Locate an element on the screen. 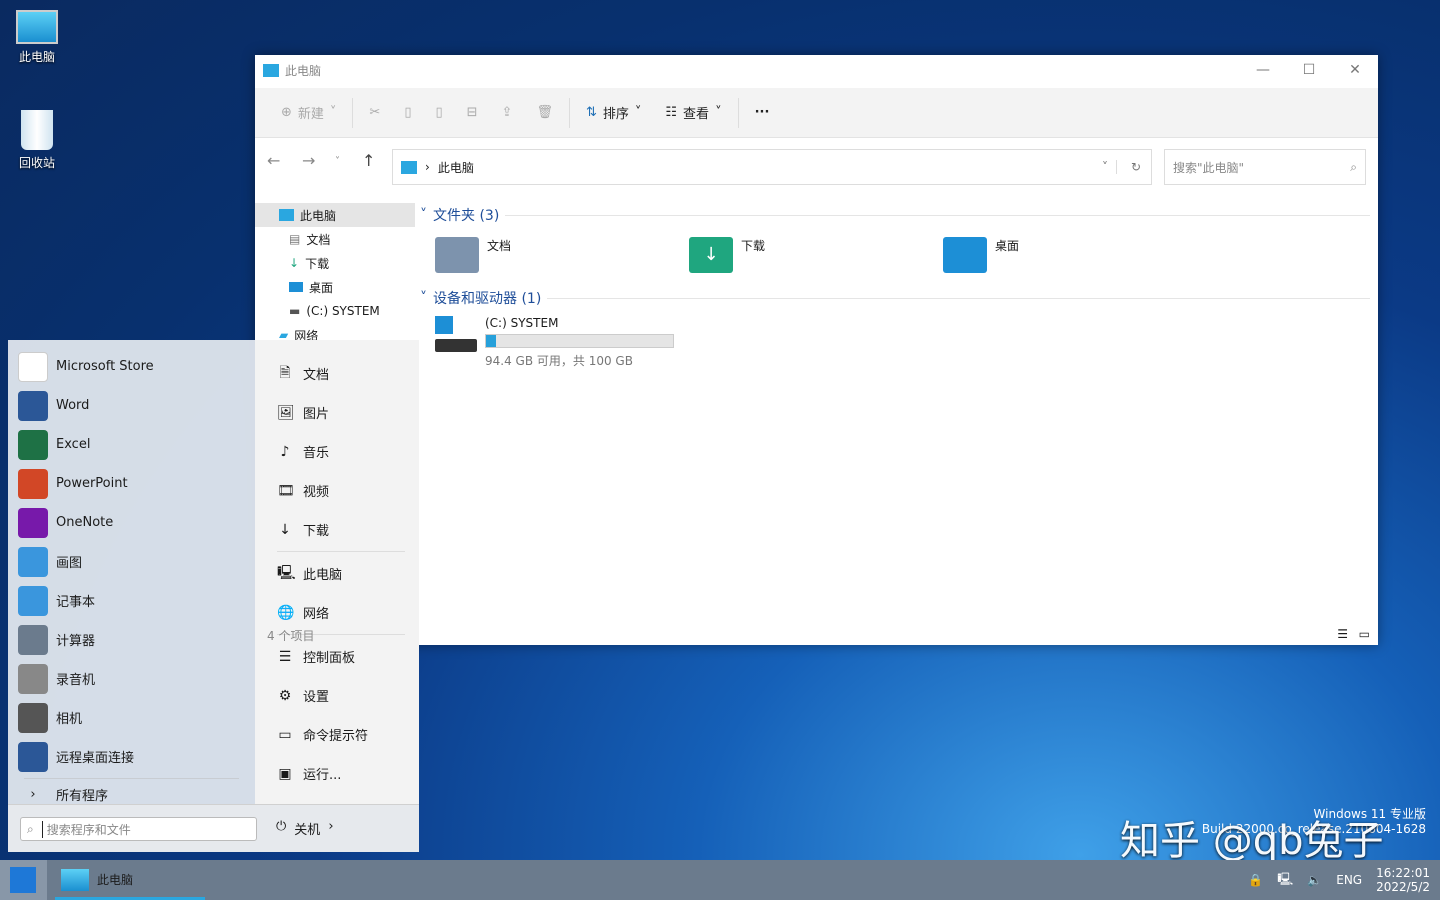 The height and width of the screenshot is (900, 1440). all-programs-label: 所有程序 is located at coordinates (82, 796).